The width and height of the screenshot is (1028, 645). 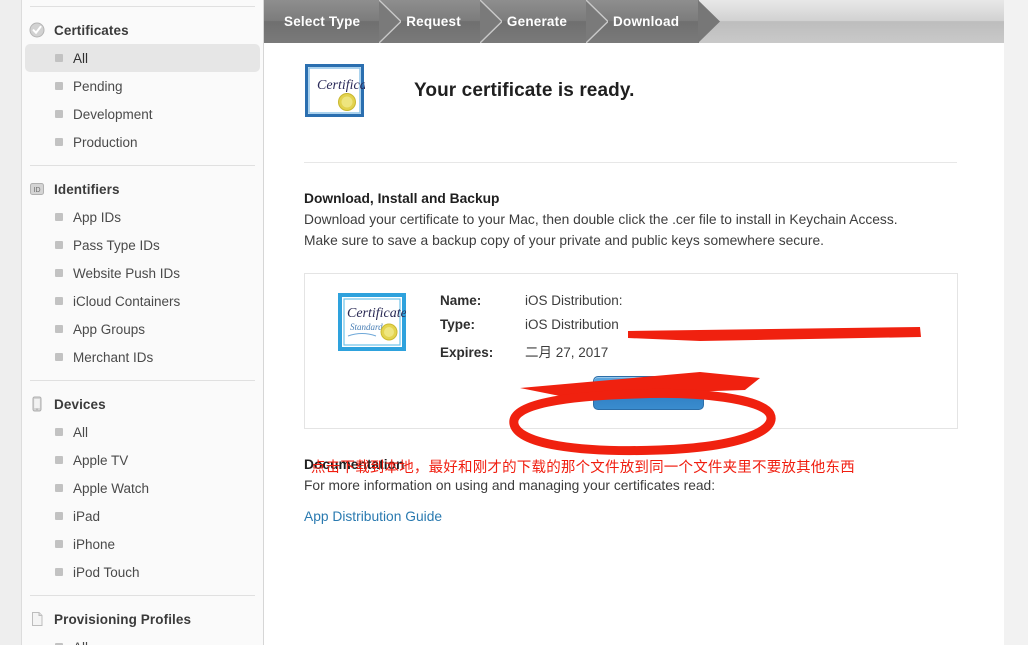 What do you see at coordinates (646, 21) in the screenshot?
I see `wizard-step-label: Download` at bounding box center [646, 21].